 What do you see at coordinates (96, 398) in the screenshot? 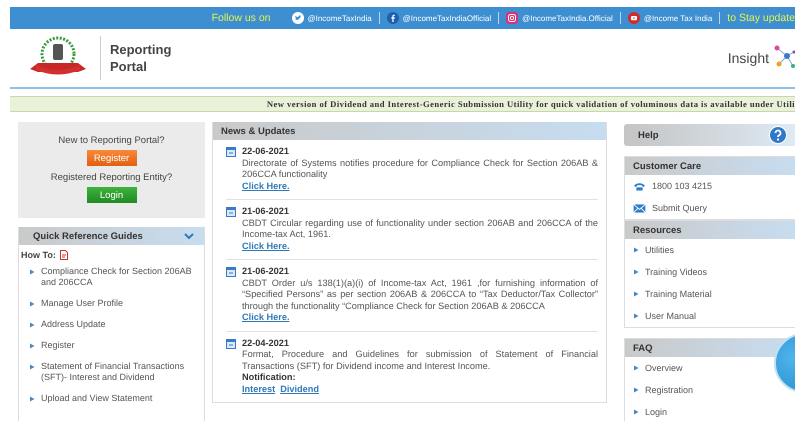
I see `guide-link: Upload and View Statement` at bounding box center [96, 398].